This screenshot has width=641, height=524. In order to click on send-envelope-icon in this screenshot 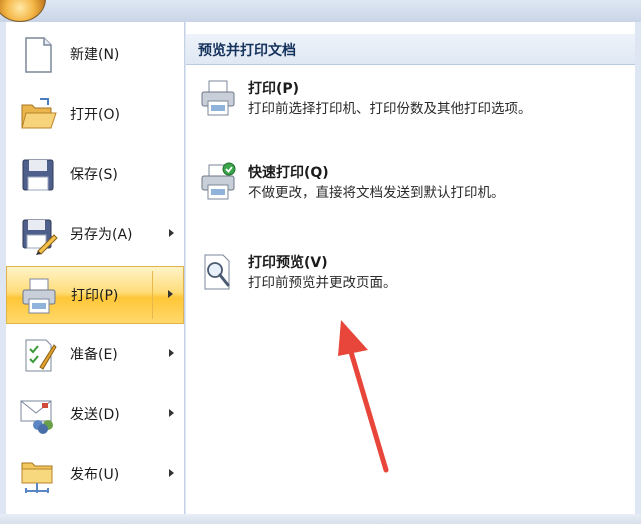, I will do `click(38, 415)`.